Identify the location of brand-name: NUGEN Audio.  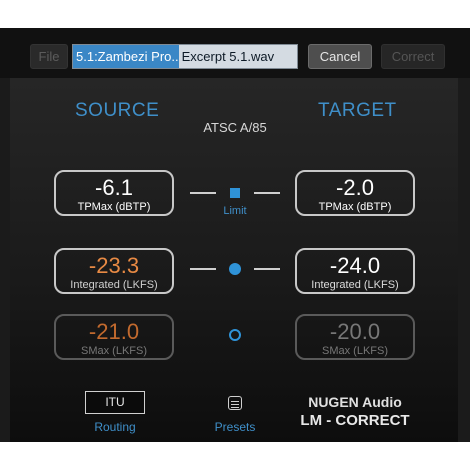
(355, 402).